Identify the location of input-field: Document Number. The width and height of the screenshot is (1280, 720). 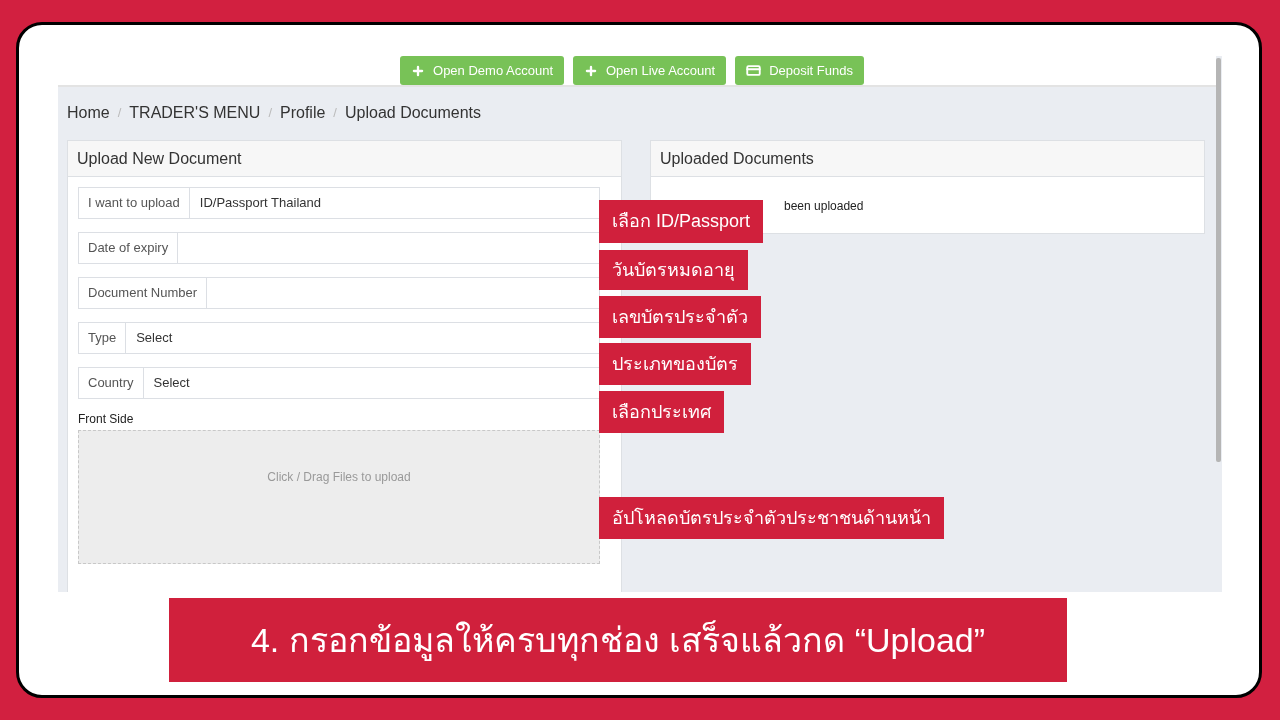
(339, 293).